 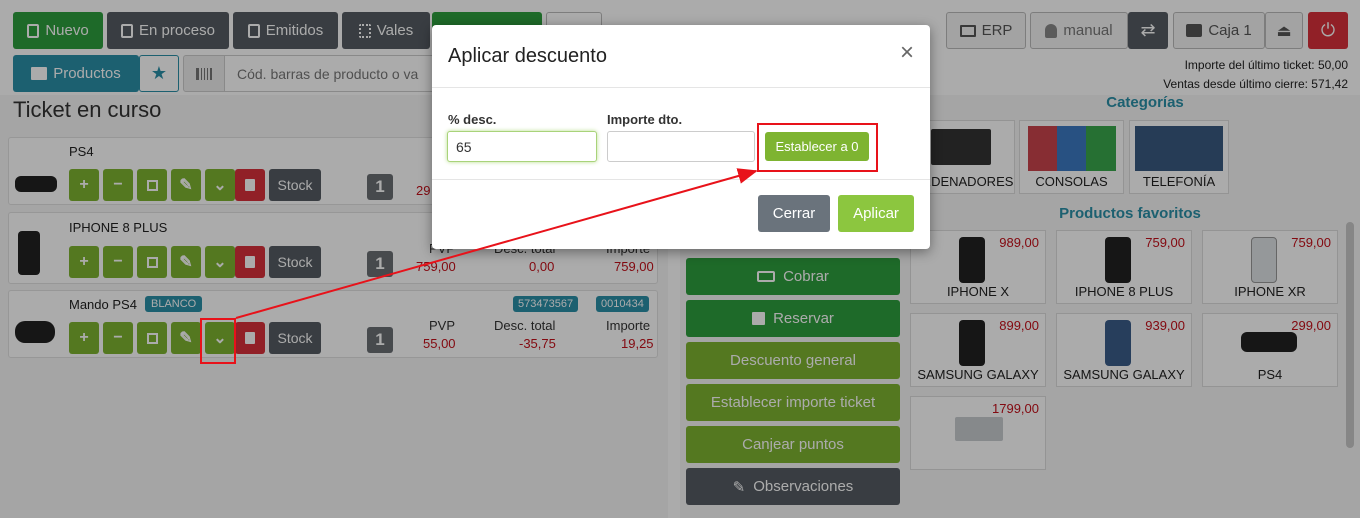 What do you see at coordinates (496, 243) in the screenshot?
I see `annotation-arrow` at bounding box center [496, 243].